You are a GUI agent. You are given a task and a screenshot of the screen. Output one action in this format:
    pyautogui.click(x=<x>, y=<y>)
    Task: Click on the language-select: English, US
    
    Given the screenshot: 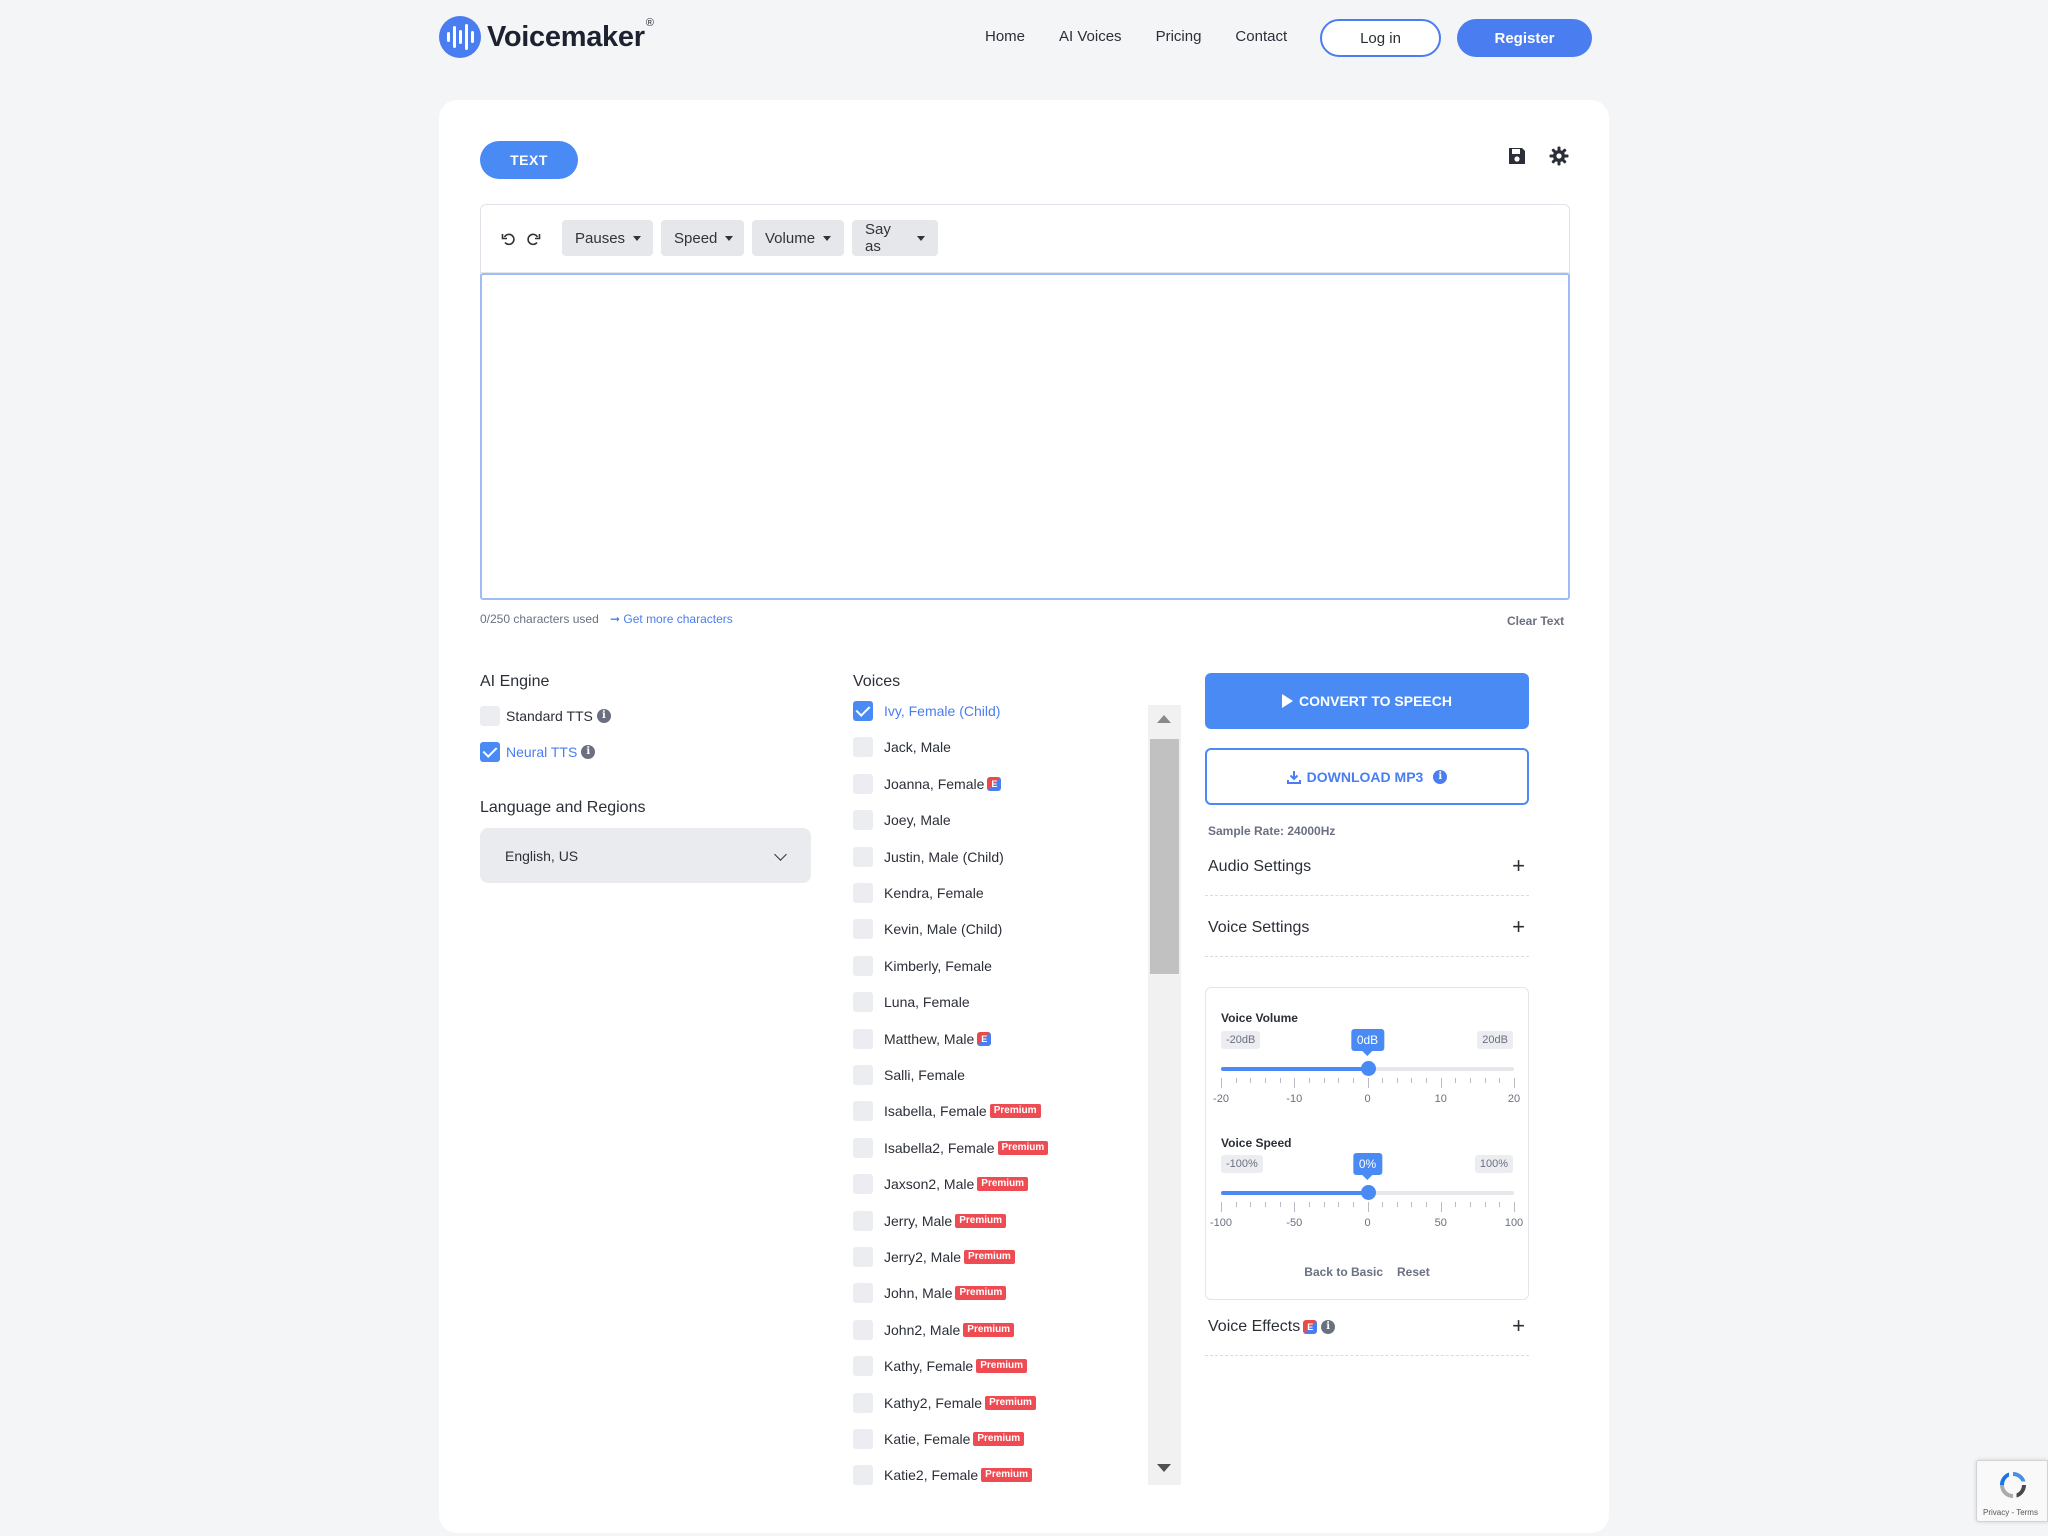 What is the action you would take?
    pyautogui.click(x=645, y=855)
    